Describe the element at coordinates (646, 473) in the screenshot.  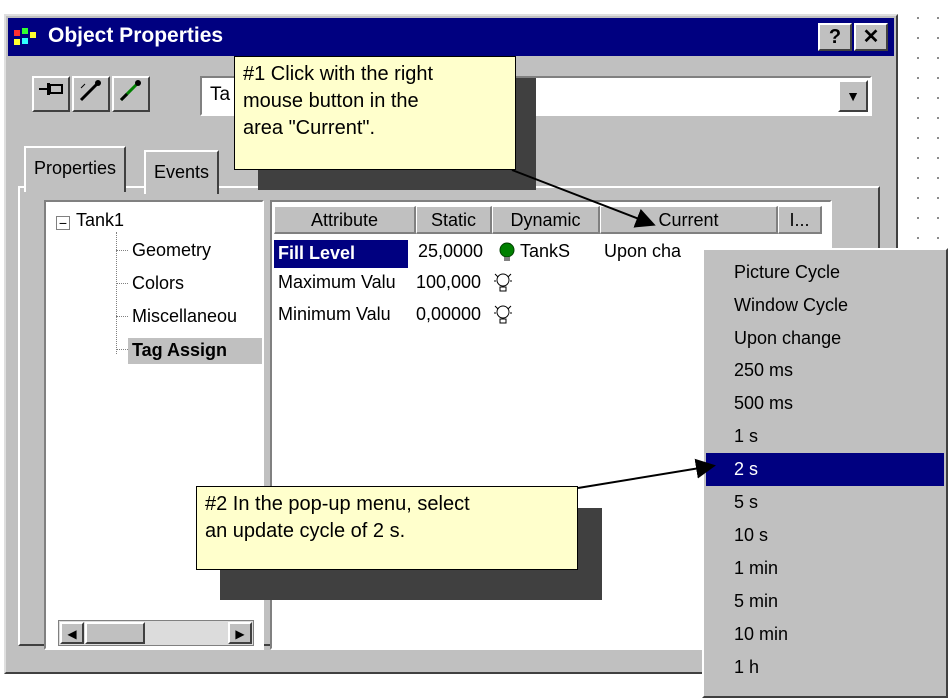
I see `arrow-to-2s-item` at that location.